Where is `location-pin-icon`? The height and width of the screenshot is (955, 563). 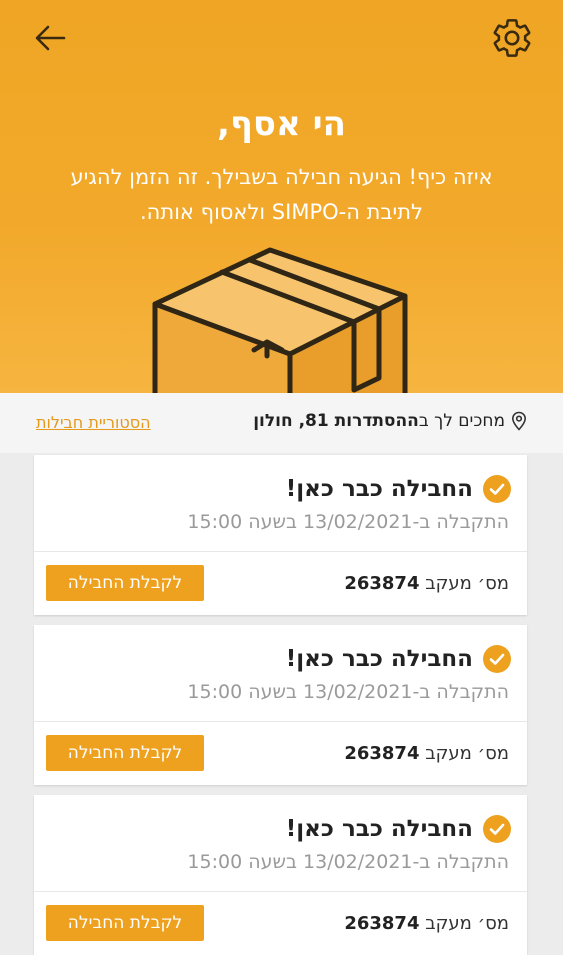 location-pin-icon is located at coordinates (519, 421).